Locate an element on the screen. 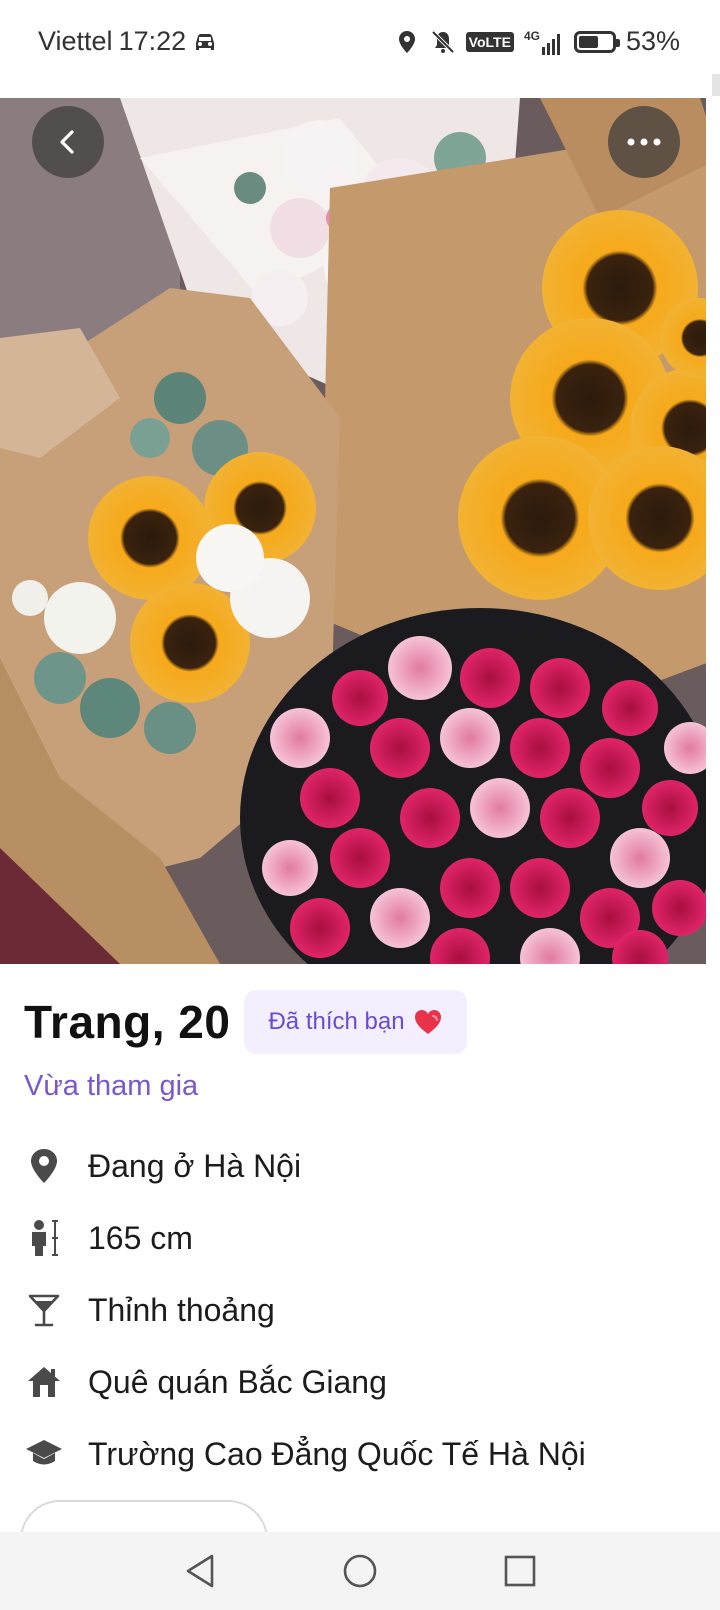 This screenshot has width=720, height=1610. battery-percent: 53% is located at coordinates (652, 41).